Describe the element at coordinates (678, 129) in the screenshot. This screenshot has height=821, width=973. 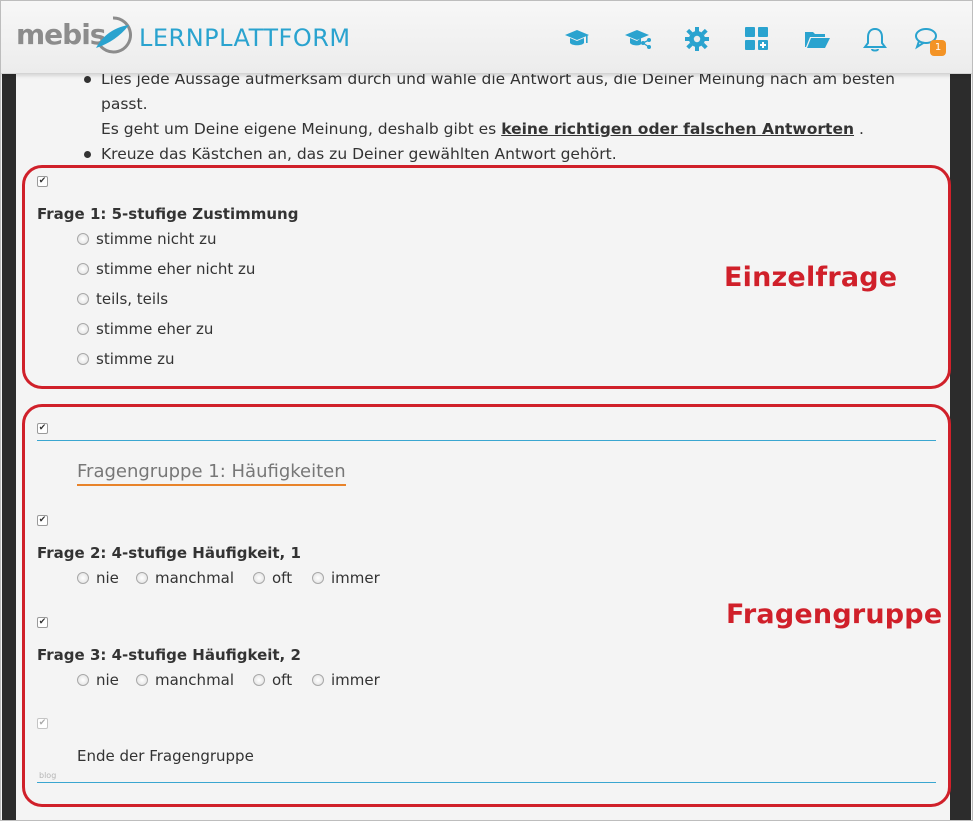
I see `instruction-emphasis: keine richtigen oder falschen Antworten` at that location.